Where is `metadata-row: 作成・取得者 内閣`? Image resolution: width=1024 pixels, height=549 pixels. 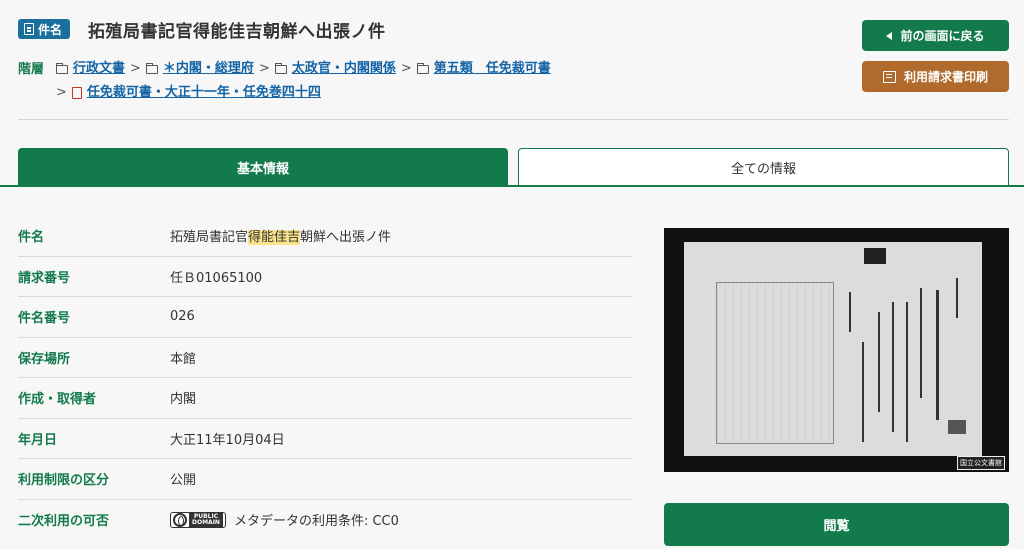
metadata-row: 作成・取得者 内閣 is located at coordinates (325, 398).